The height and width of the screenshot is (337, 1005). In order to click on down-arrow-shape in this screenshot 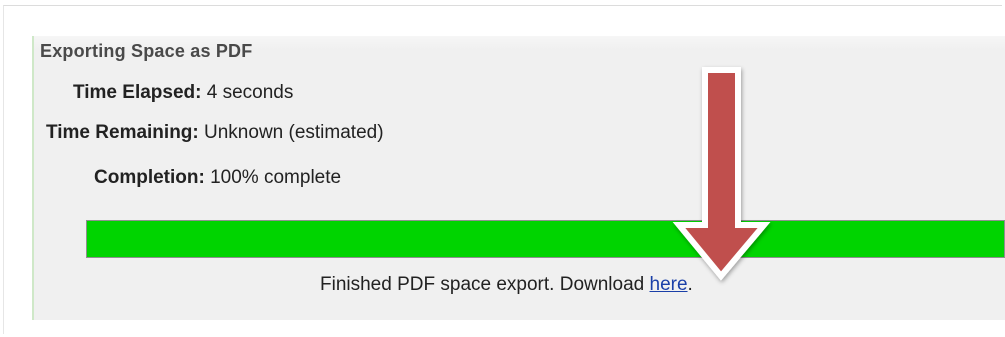, I will do `click(721, 174)`.